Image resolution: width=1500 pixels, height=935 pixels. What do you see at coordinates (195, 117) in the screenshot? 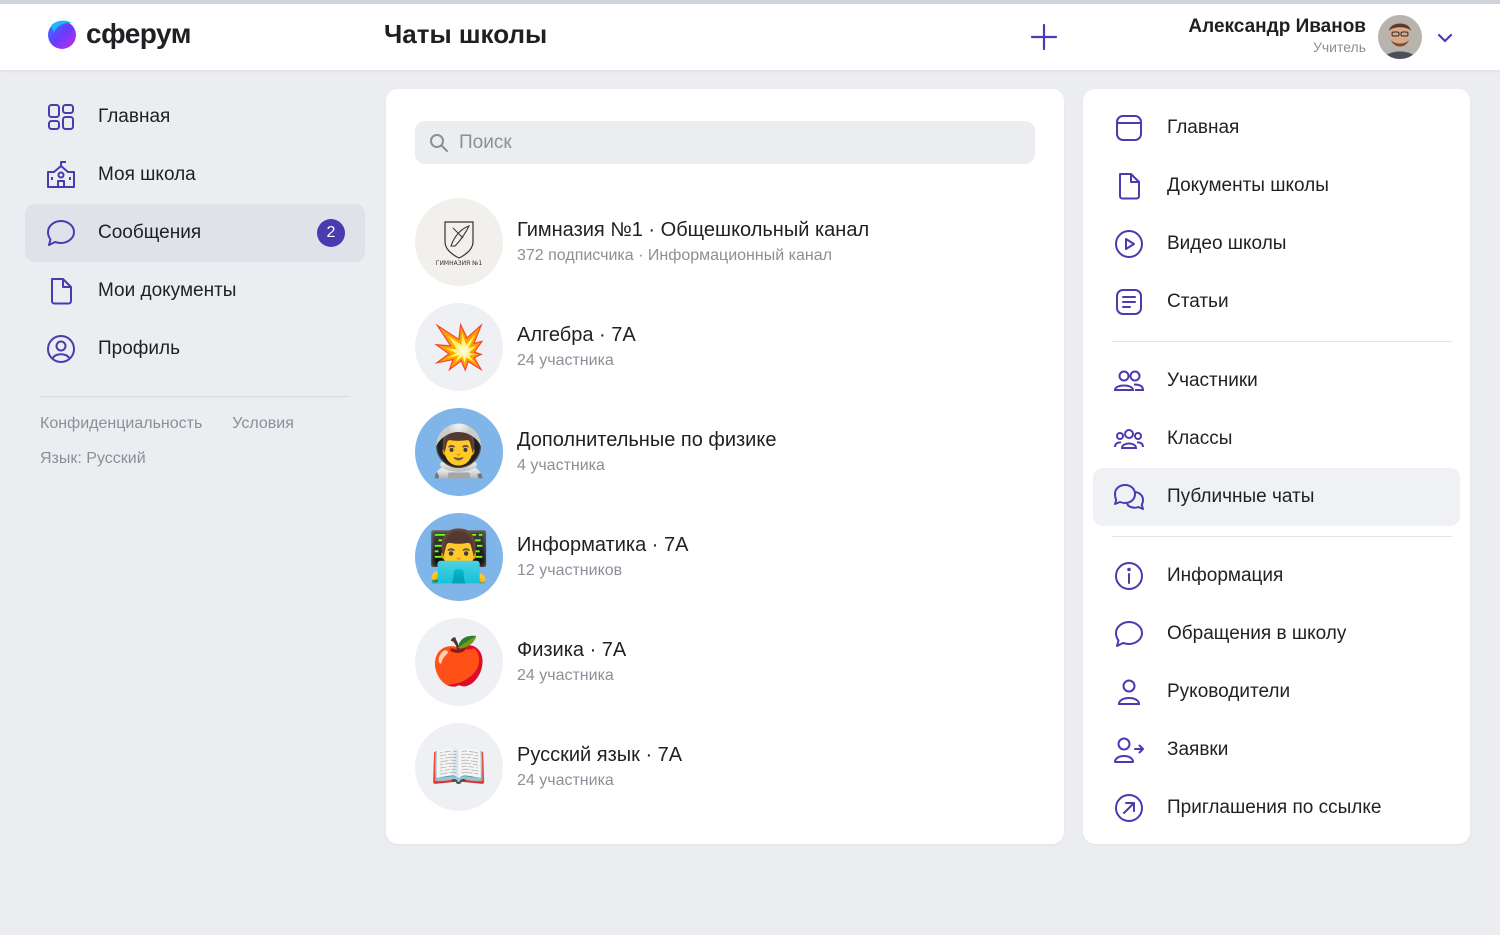
I see `sidebar-item-home: Главная` at bounding box center [195, 117].